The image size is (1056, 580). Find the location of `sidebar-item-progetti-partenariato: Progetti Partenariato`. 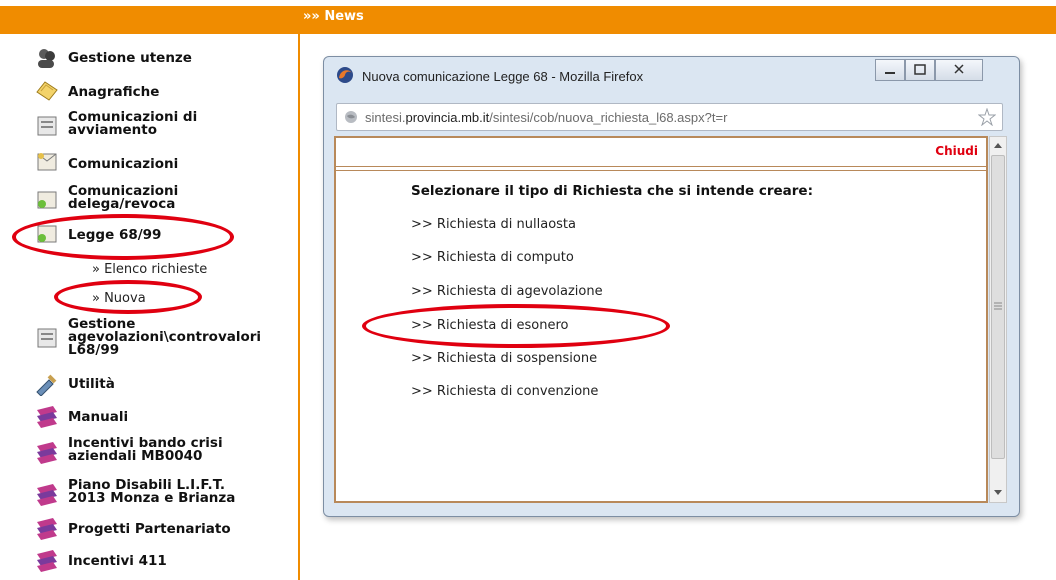

sidebar-item-progetti-partenariato: Progetti Partenariato is located at coordinates (149, 530).